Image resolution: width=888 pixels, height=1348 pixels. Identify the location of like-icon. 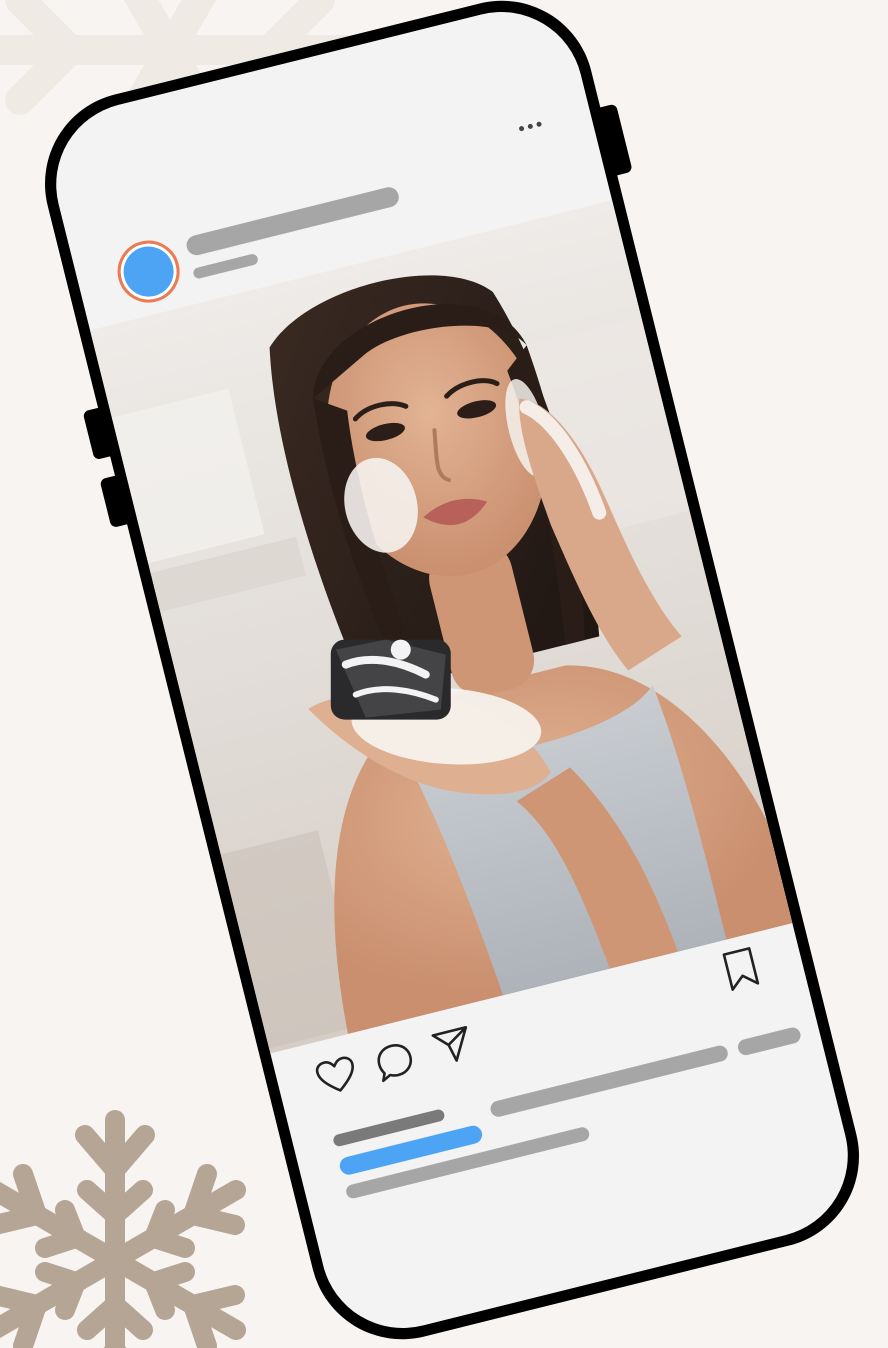
(337, 1076).